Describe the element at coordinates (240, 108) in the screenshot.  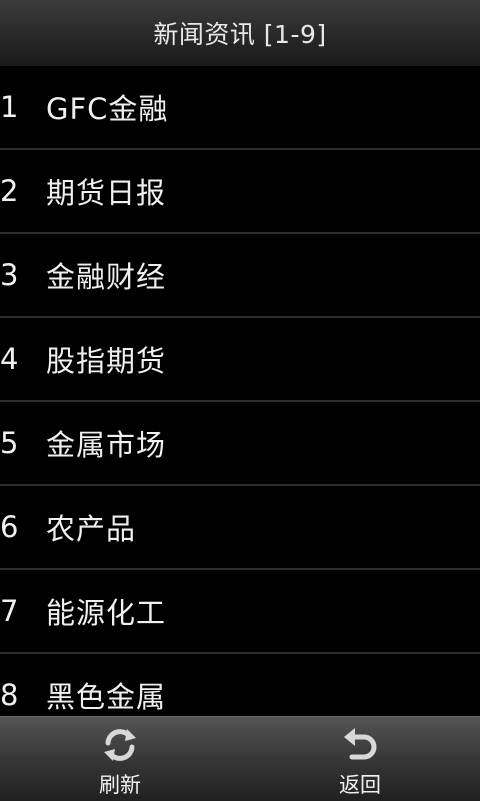
I see `list-item: 1 GFC金融` at that location.